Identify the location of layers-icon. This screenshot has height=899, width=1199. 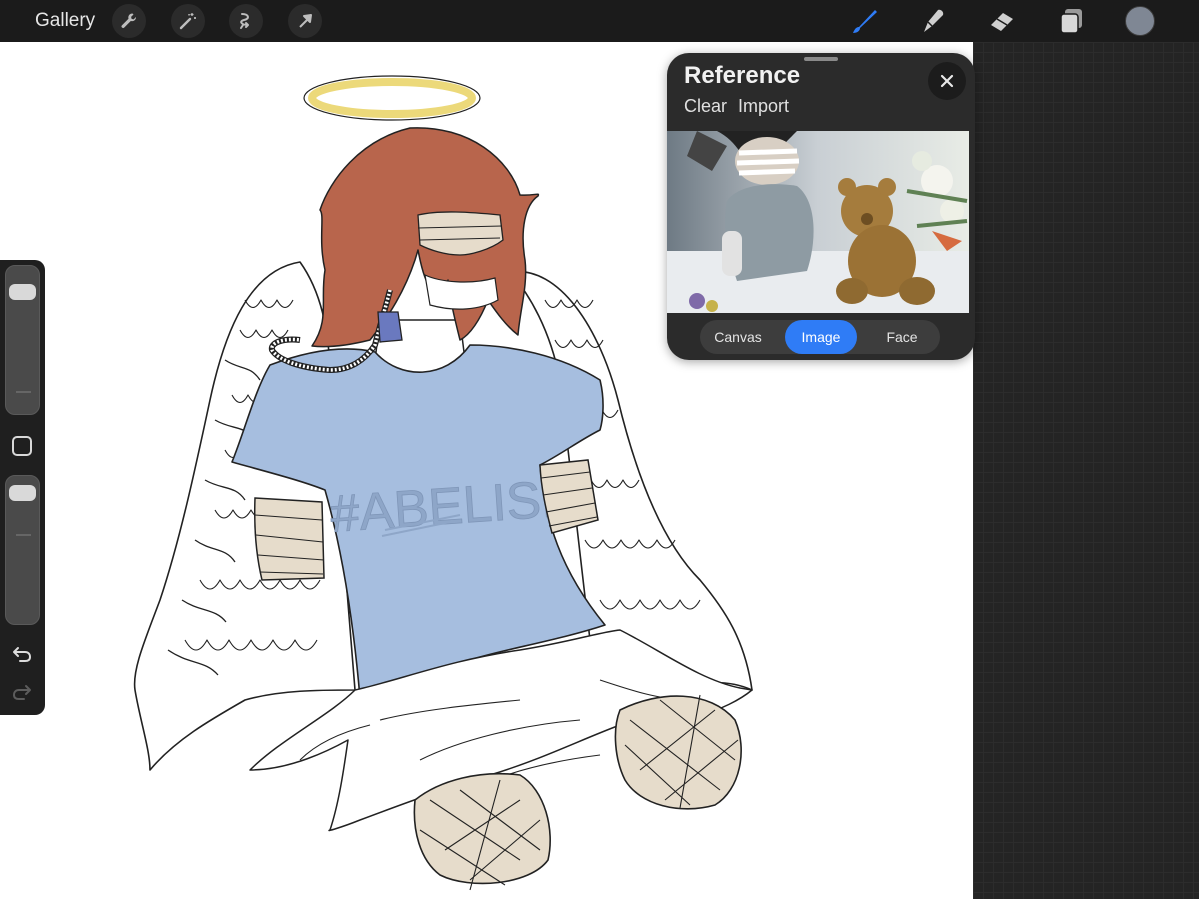
(1071, 21).